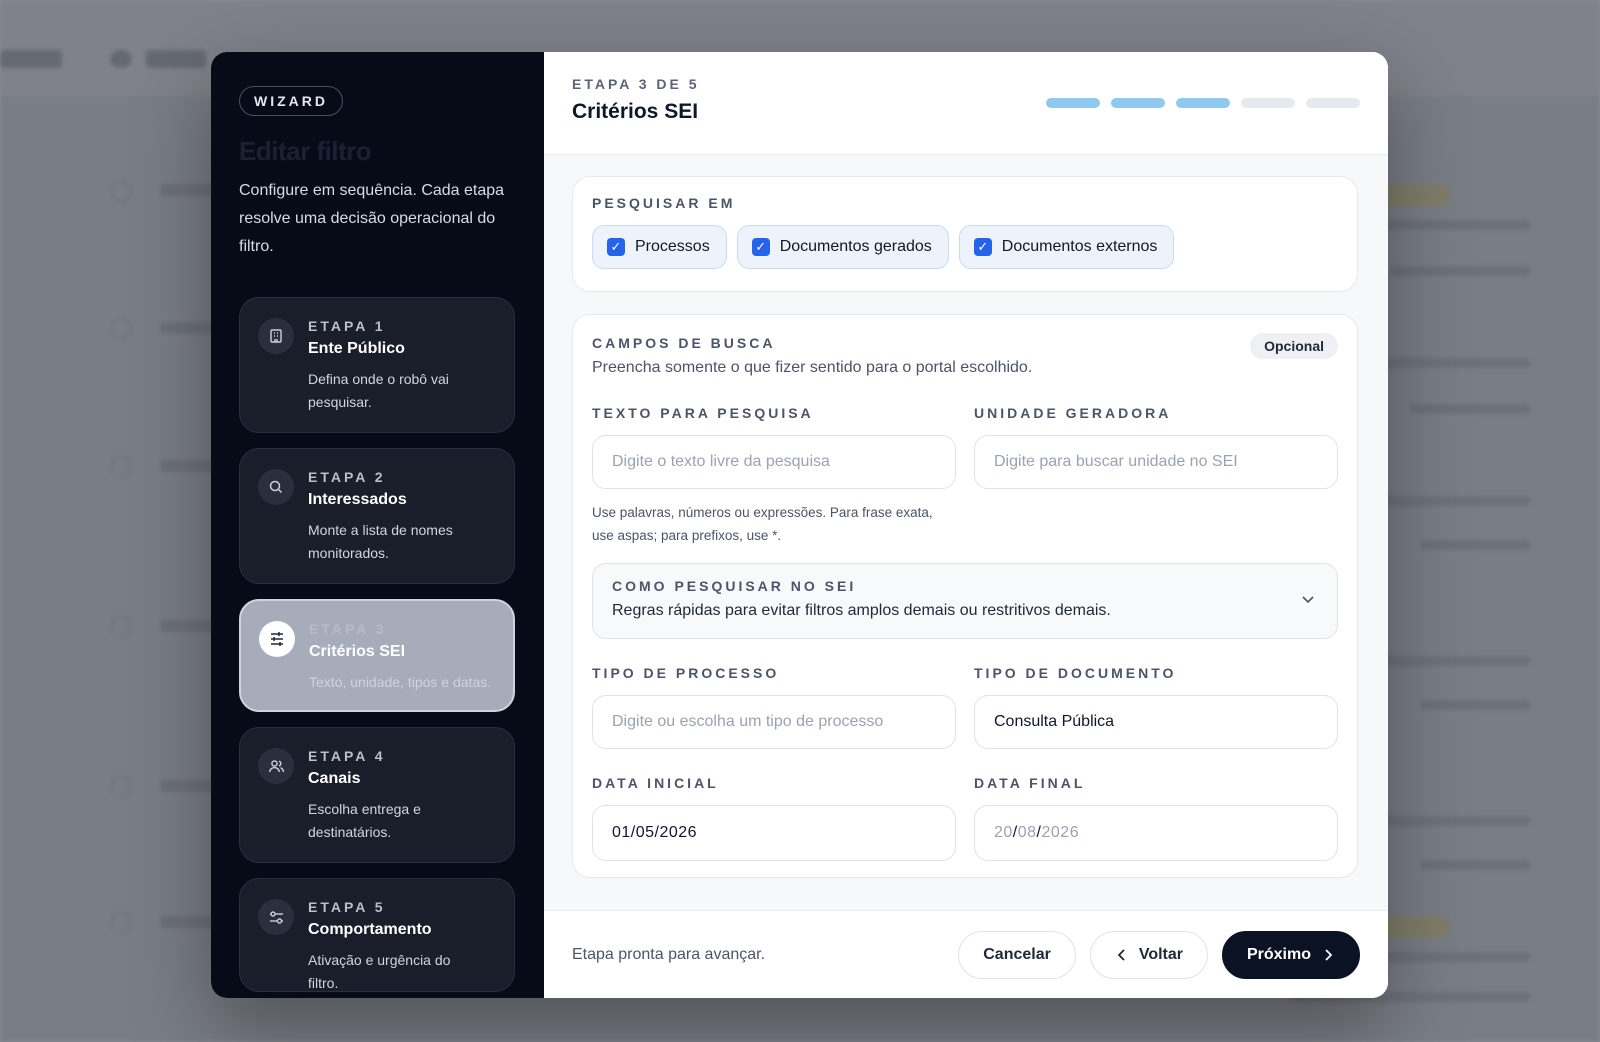  I want to click on input-value: Consulta Pública, so click(1054, 721).